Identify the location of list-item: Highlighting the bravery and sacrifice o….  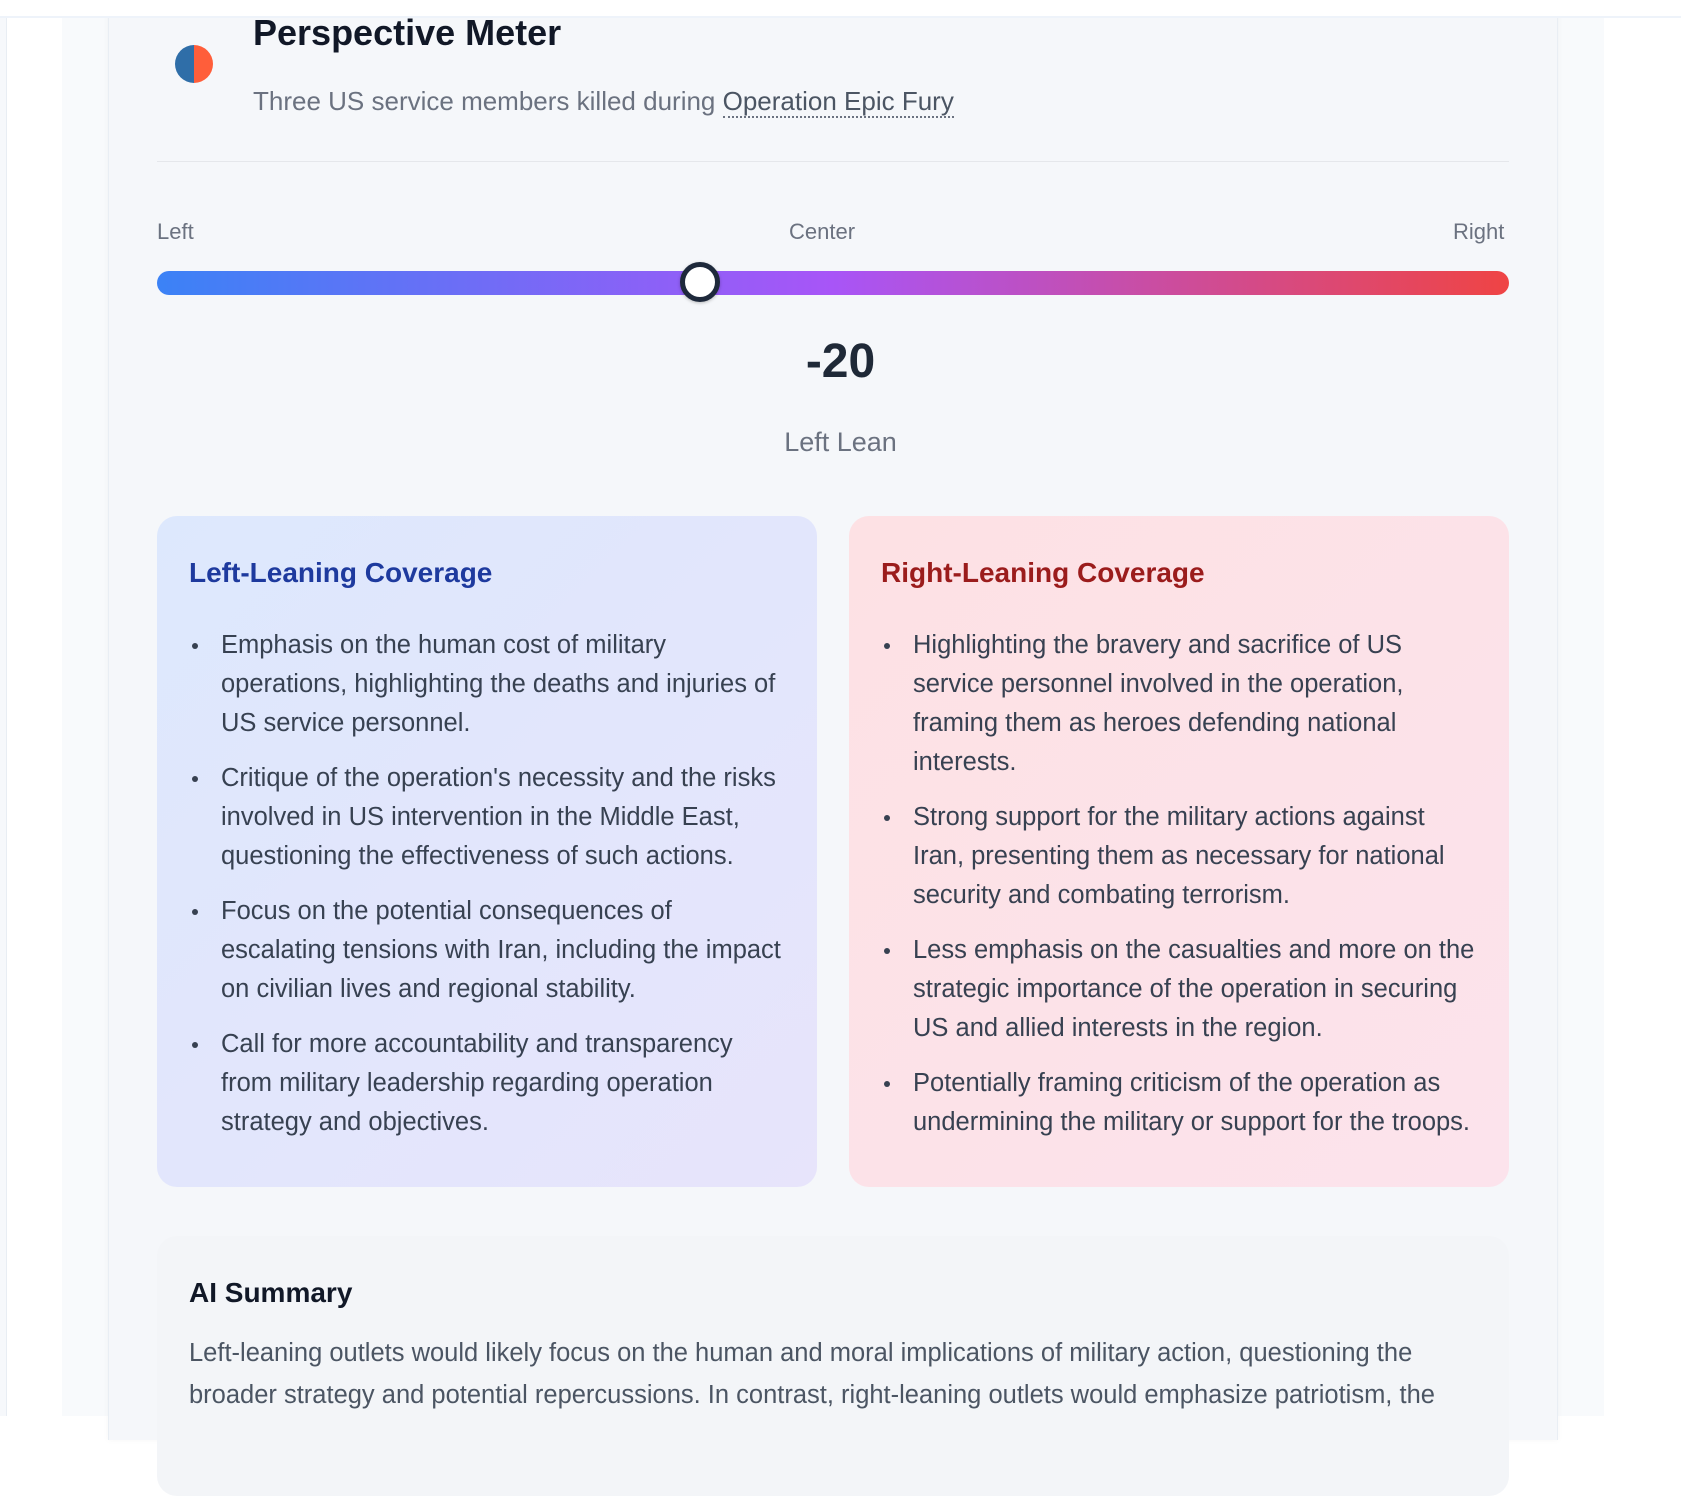
(1179, 704).